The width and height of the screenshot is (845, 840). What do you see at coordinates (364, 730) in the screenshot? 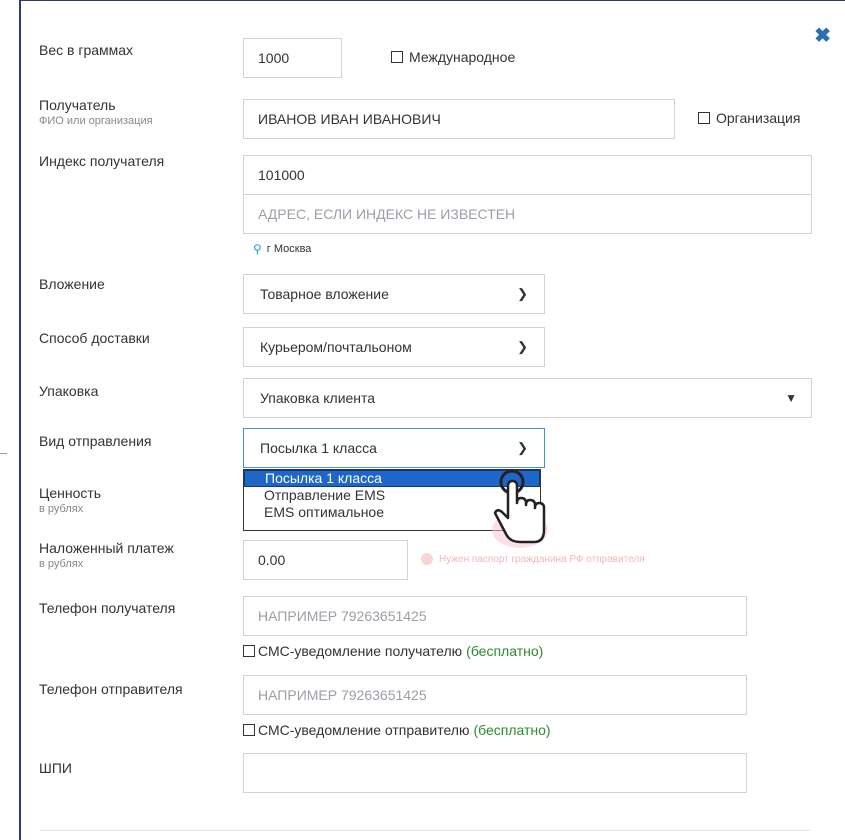
I see `sender-sms-label: СМС-уведомление отправителю` at bounding box center [364, 730].